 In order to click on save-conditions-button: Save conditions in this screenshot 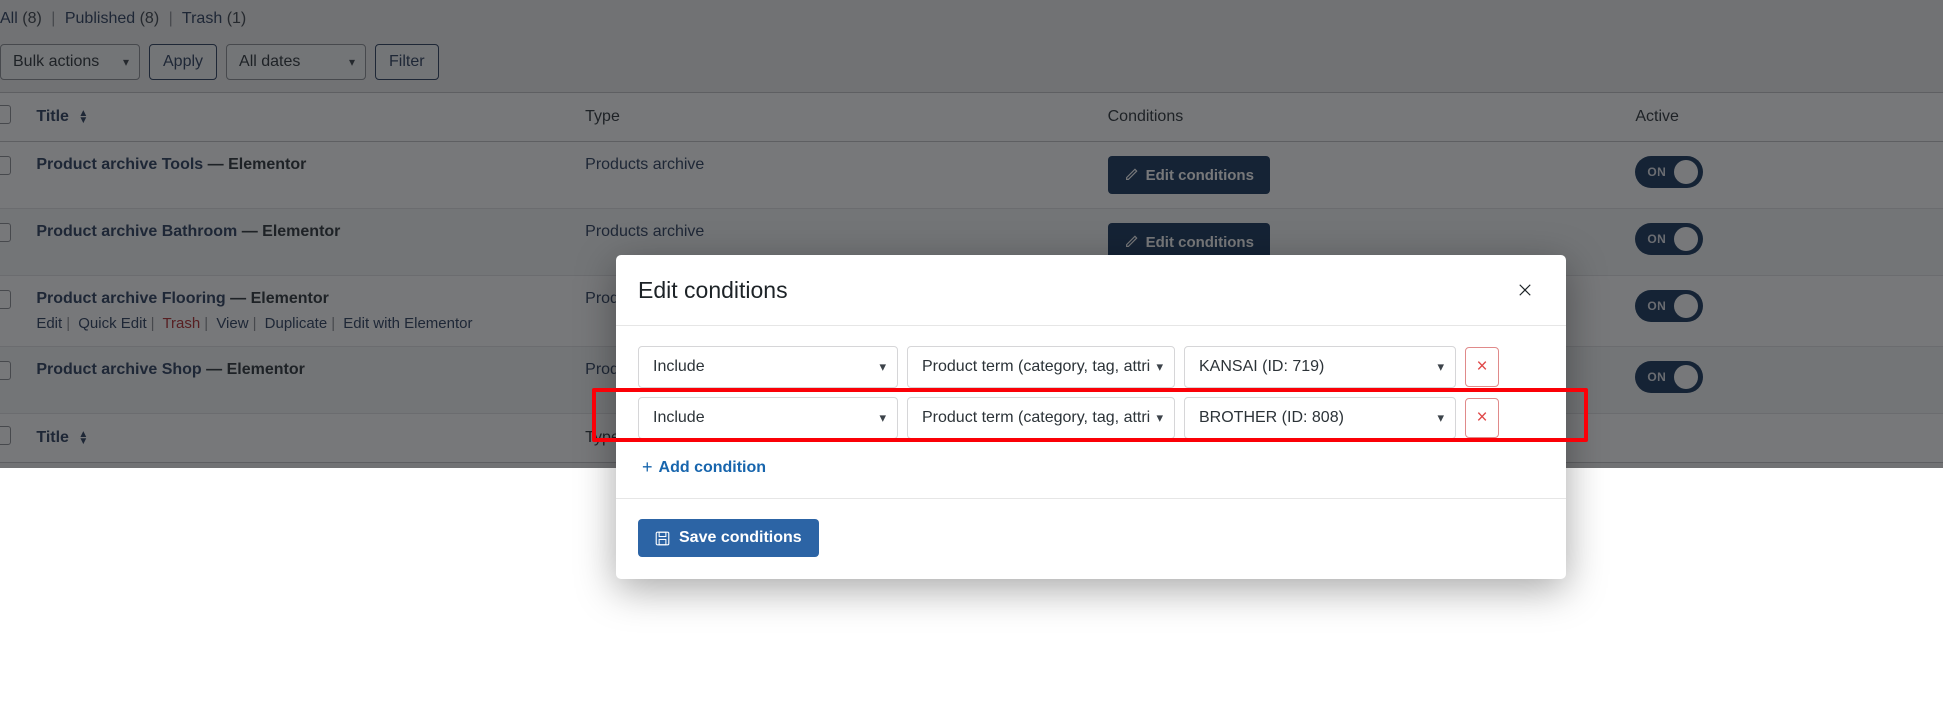, I will do `click(728, 538)`.